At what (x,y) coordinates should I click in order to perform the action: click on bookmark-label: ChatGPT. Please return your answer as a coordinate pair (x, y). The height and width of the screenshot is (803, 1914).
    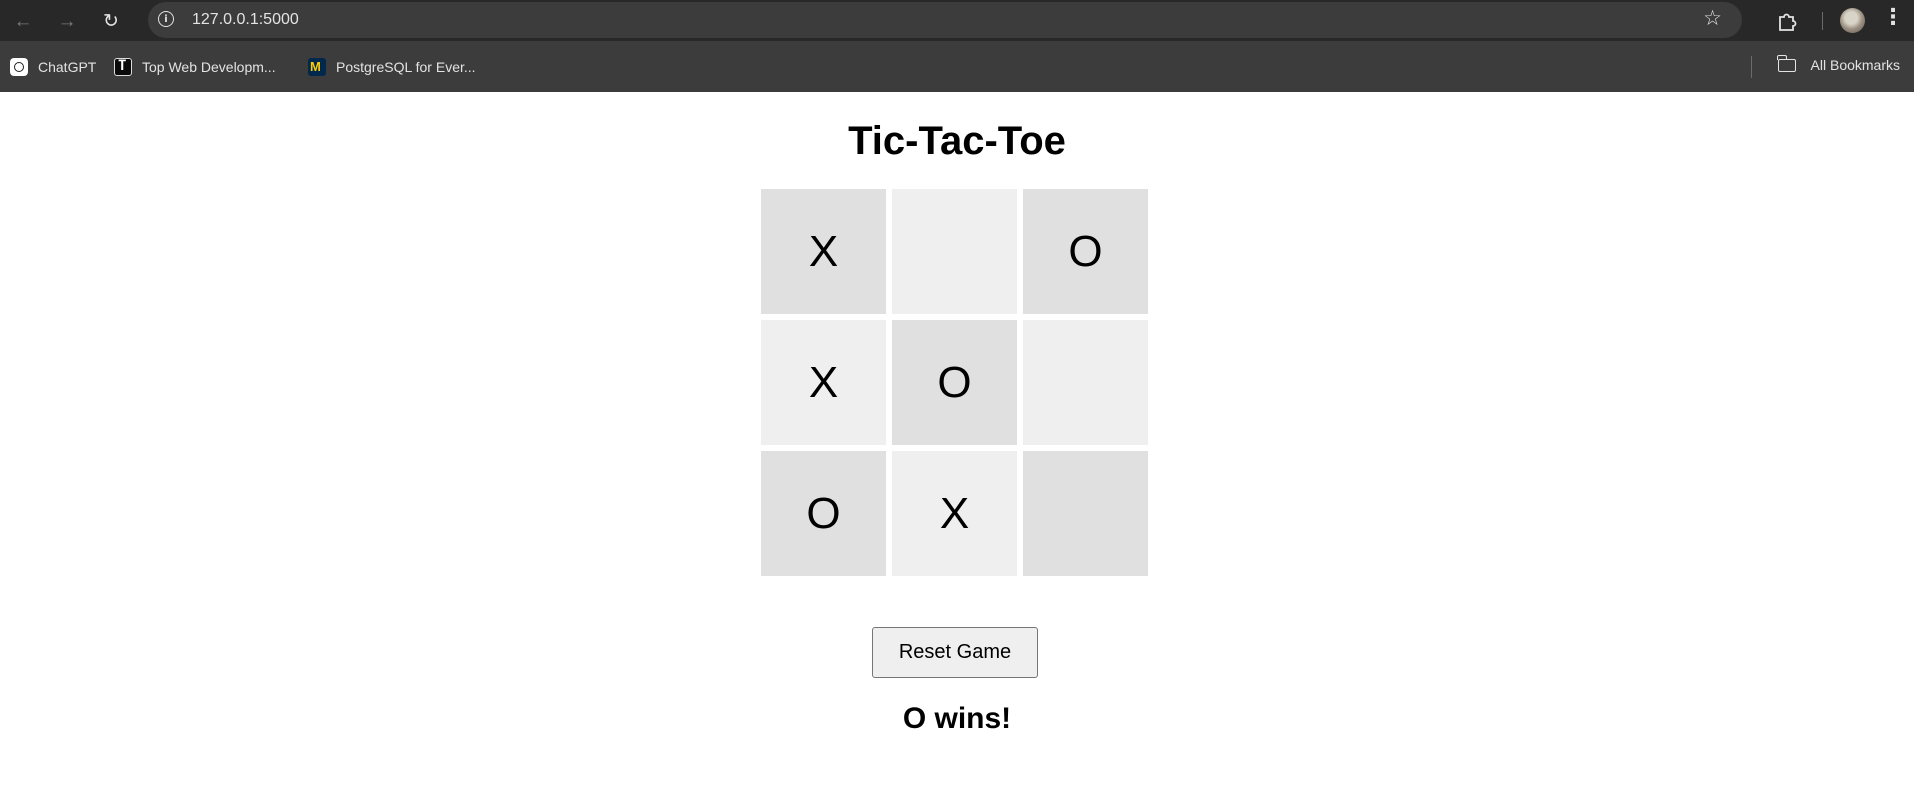
    Looking at the image, I should click on (67, 67).